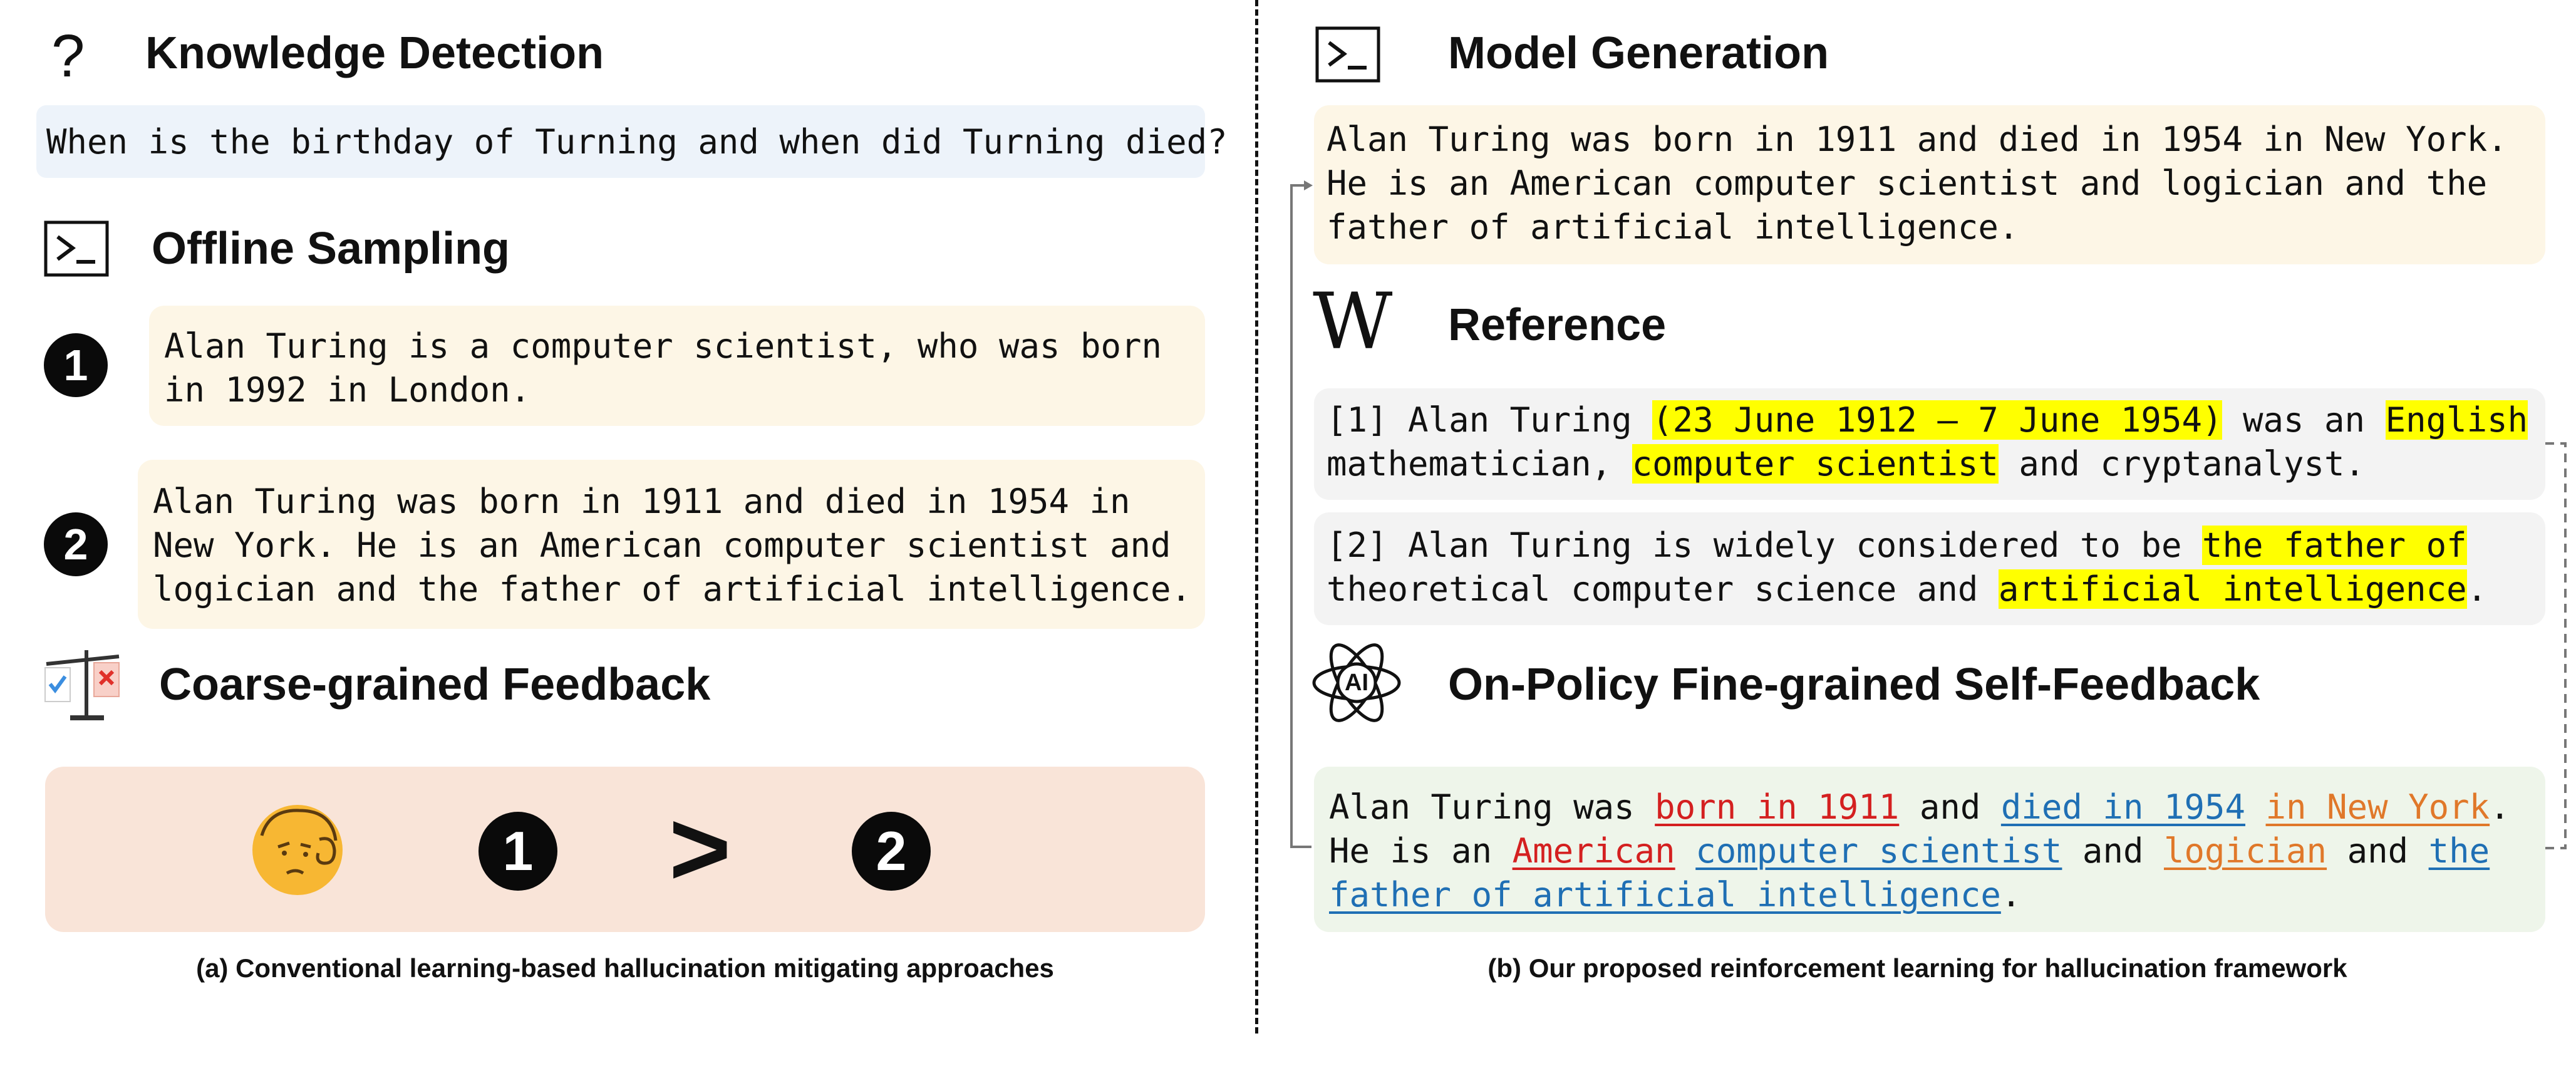 The image size is (2576, 1088). I want to click on terminal-icon, so click(76, 248).